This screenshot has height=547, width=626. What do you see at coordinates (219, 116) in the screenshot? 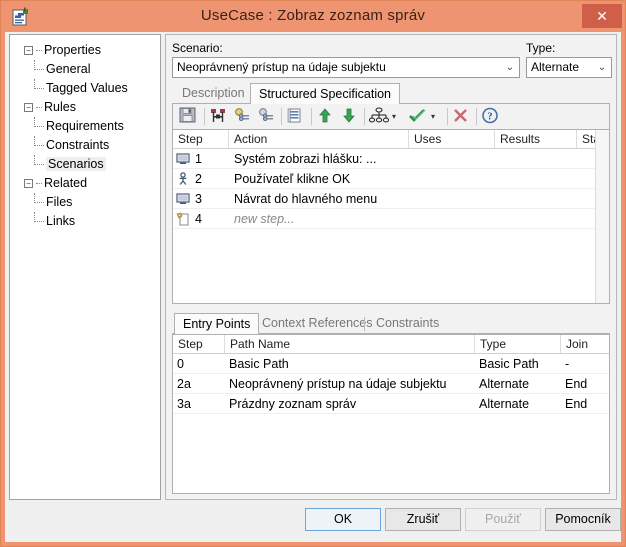
I see `insert-step-icon` at bounding box center [219, 116].